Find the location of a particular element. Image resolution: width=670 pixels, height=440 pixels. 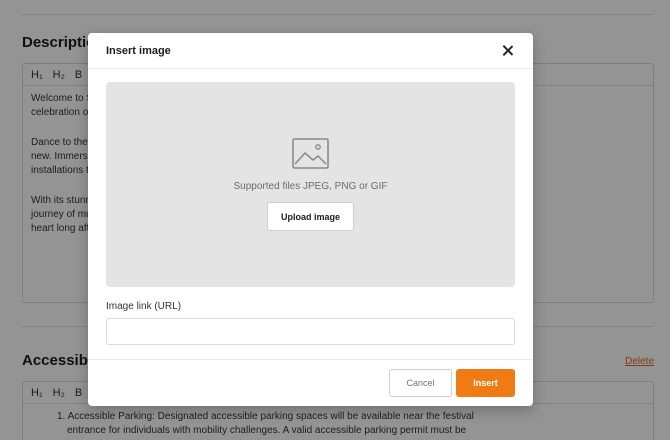

close-icon is located at coordinates (508, 51).